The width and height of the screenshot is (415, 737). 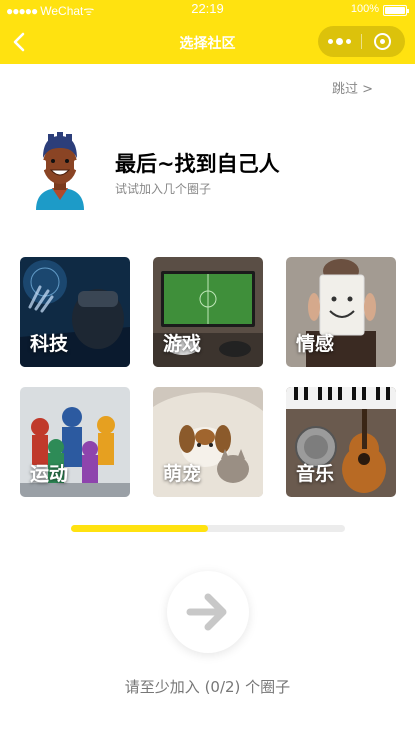 I want to click on skip-link: 跳过 >, so click(x=352, y=87).